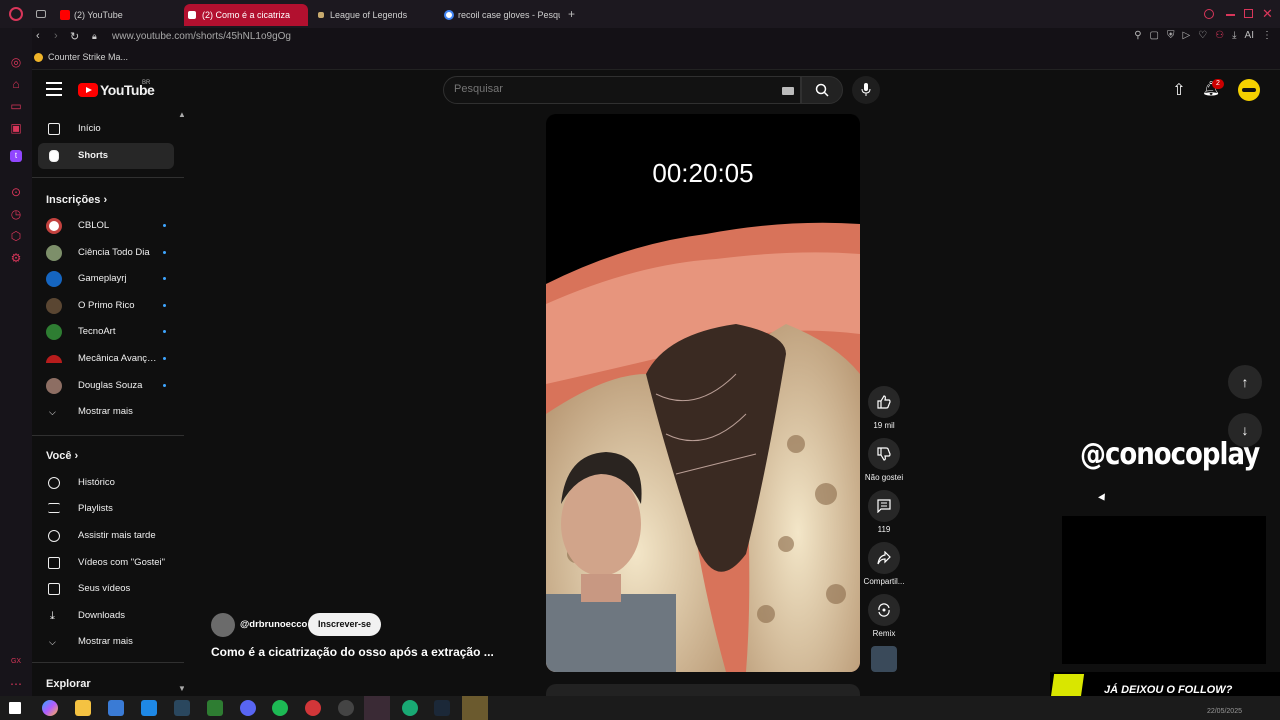 The image size is (1280, 720). Describe the element at coordinates (108, 662) in the screenshot. I see `divider` at that location.